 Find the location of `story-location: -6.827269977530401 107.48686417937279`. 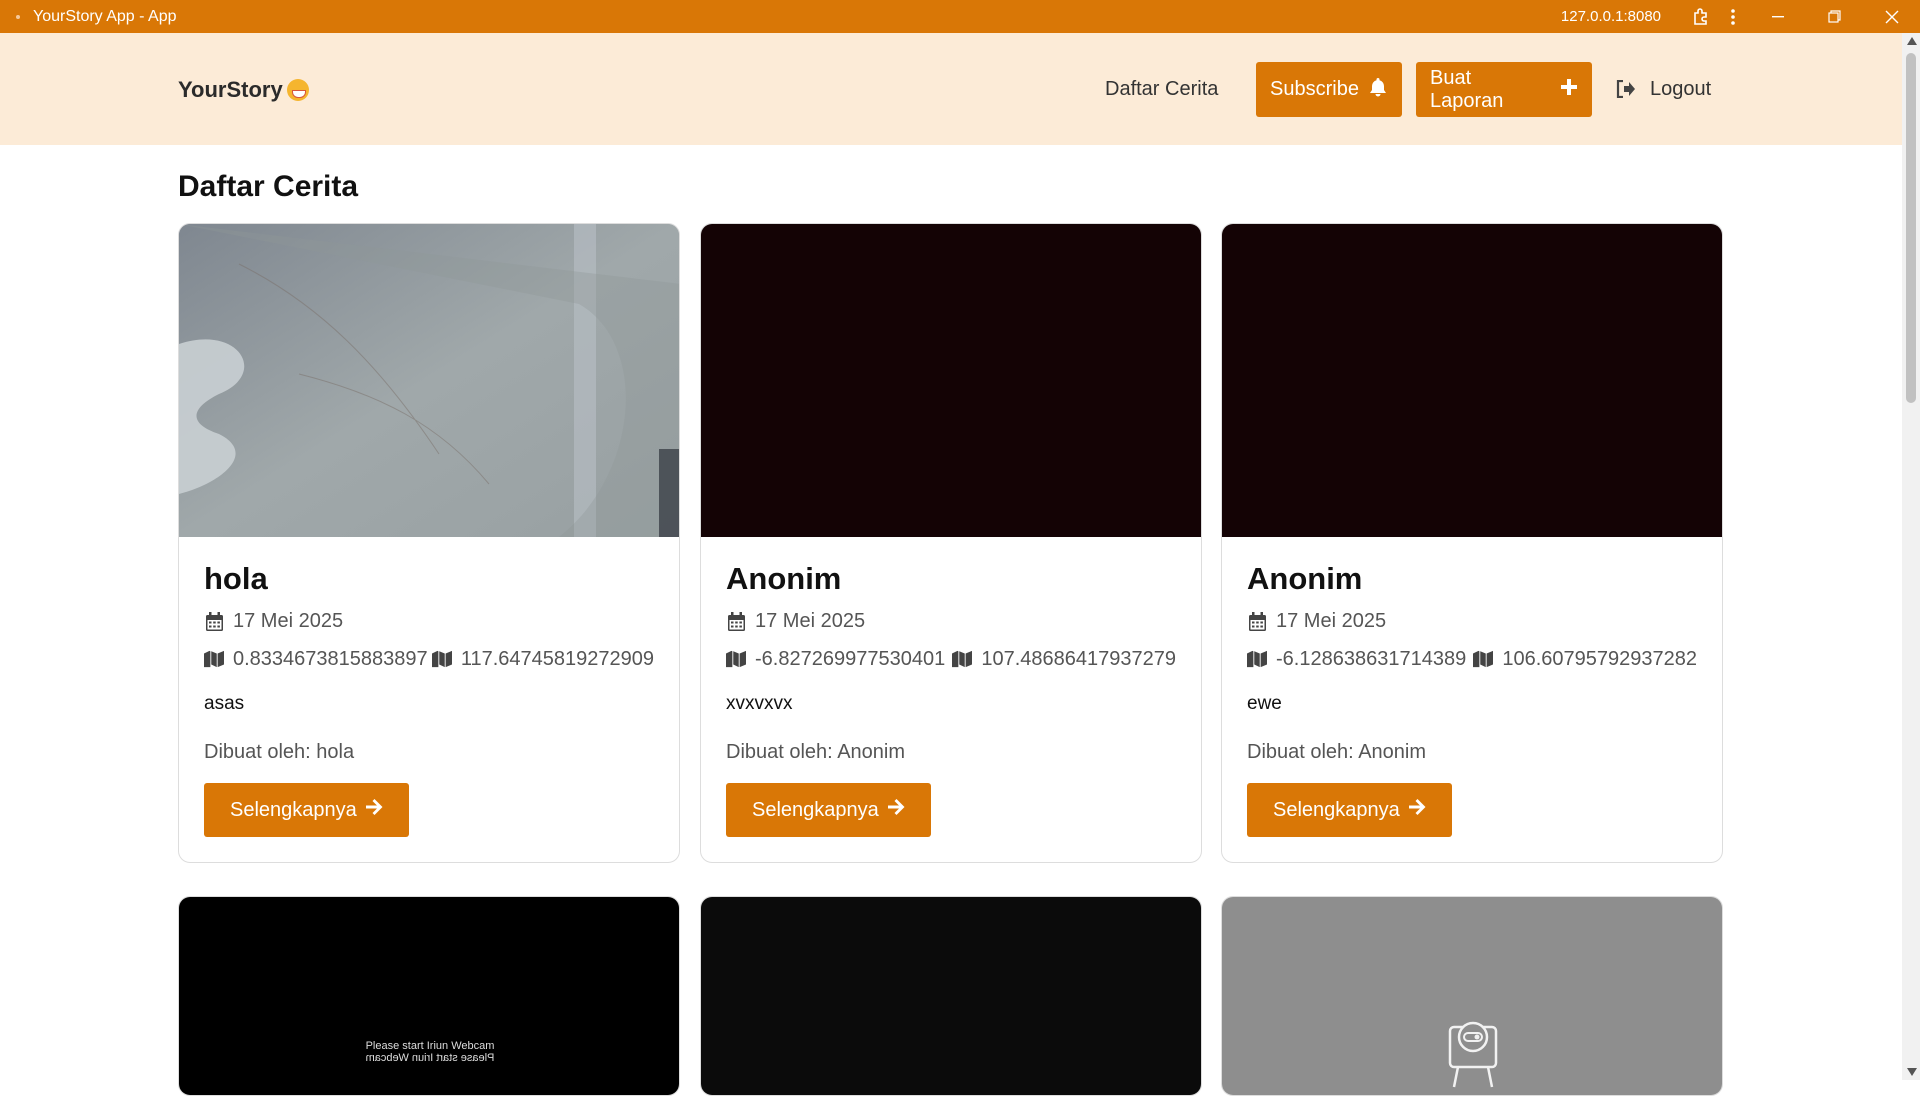

story-location: -6.827269977530401 107.48686417937279 is located at coordinates (951, 659).